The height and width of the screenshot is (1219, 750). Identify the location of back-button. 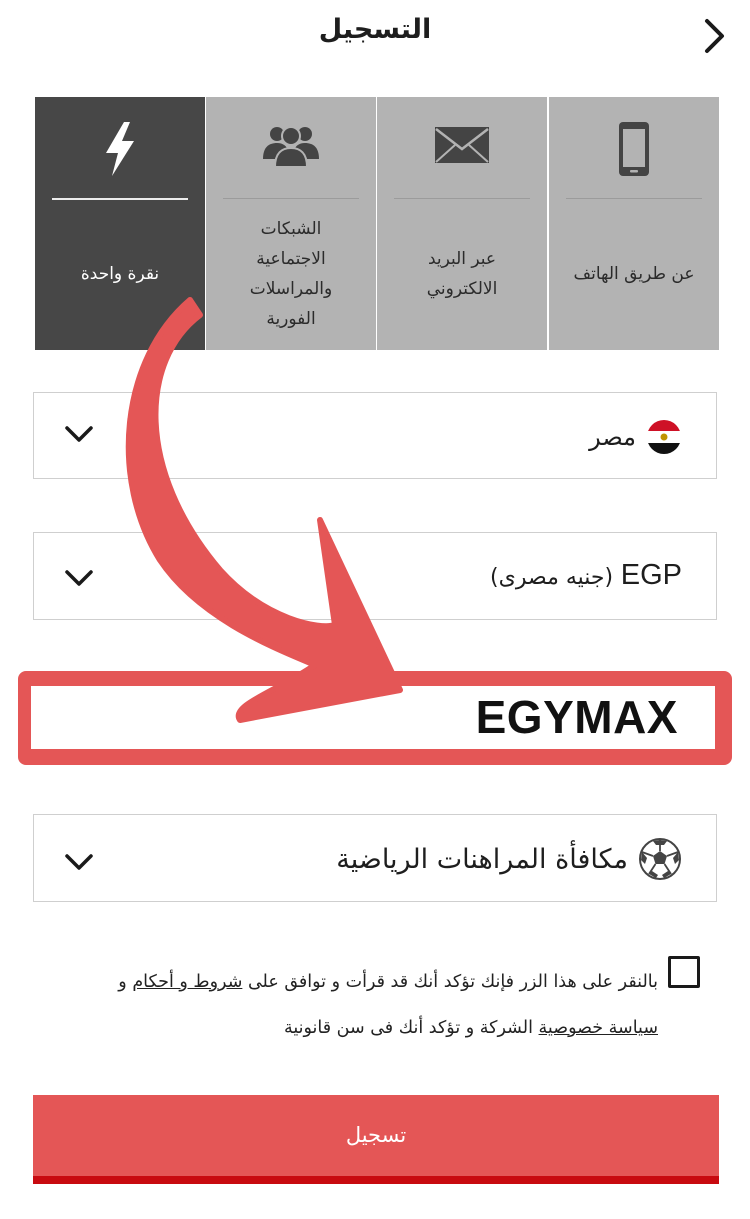
(714, 36).